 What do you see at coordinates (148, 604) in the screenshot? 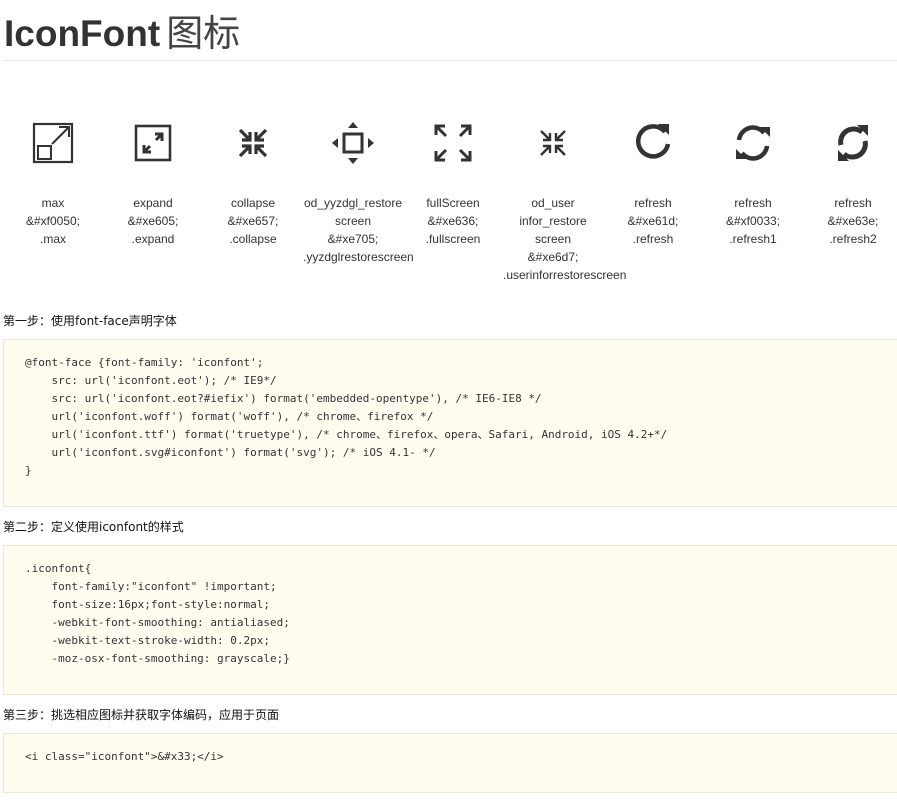
I see `code-line: font-size:16px;font-style:normal;` at bounding box center [148, 604].